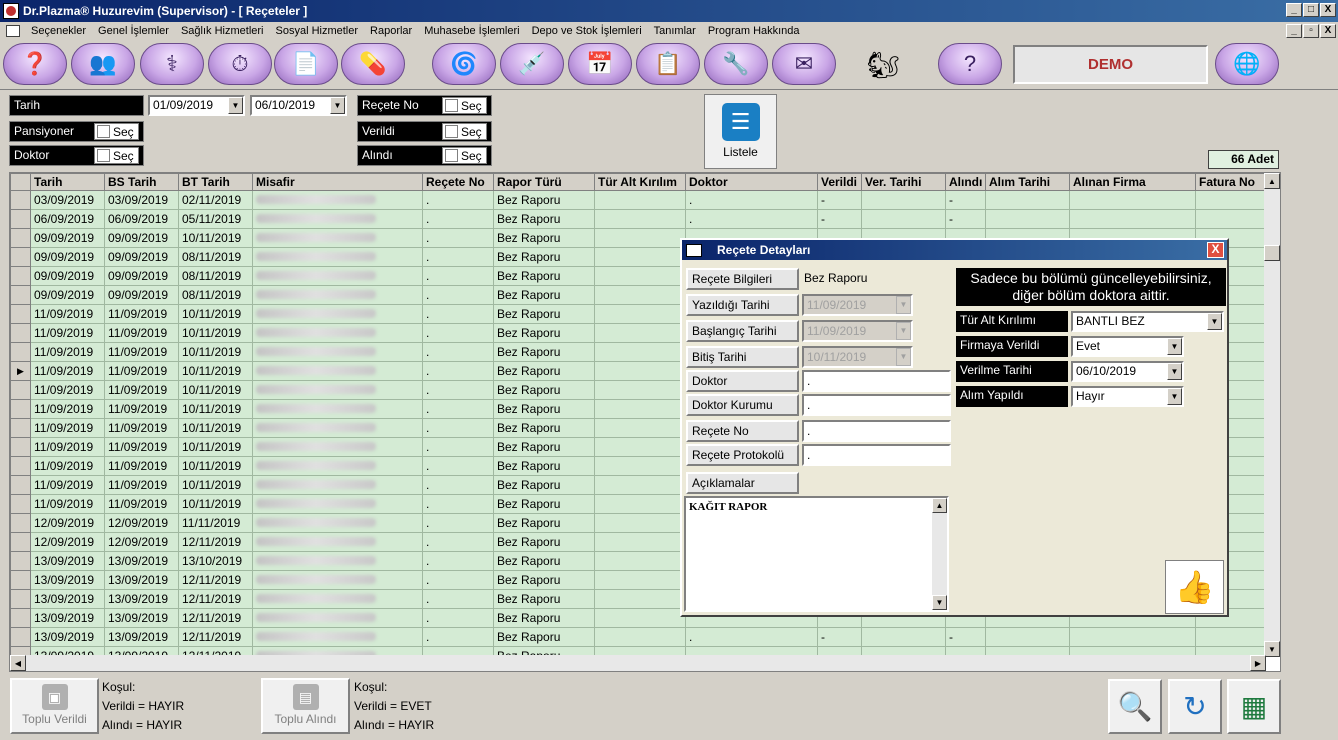 The image size is (1338, 740). I want to click on pills-icon: 💊, so click(373, 64).